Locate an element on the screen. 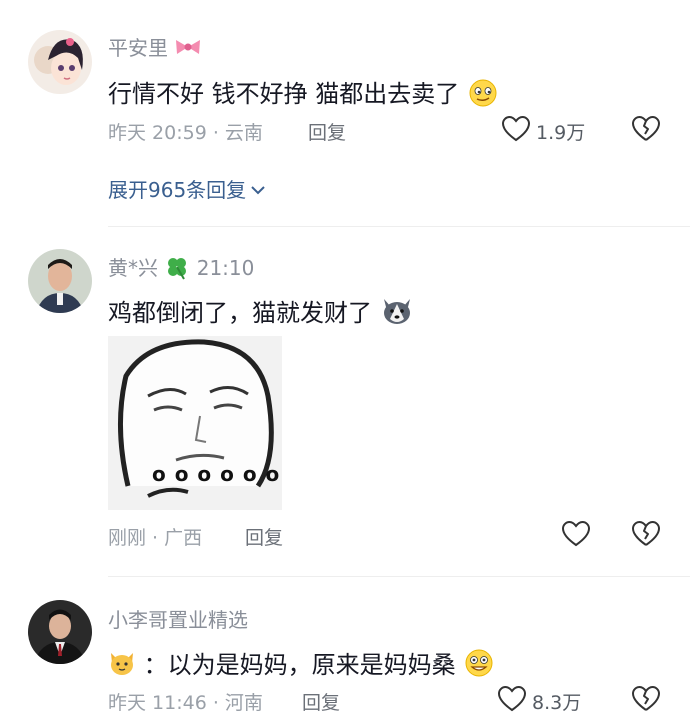 This screenshot has width=690, height=726. like-button: 1.9万 is located at coordinates (543, 131).